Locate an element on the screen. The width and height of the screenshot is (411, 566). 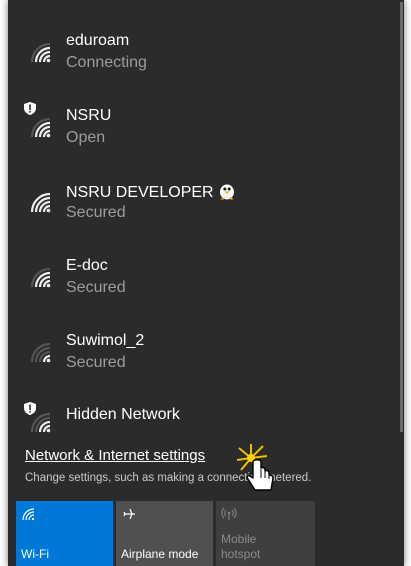
network-item-e-doc: E-doc Secured is located at coordinates (206, 282).